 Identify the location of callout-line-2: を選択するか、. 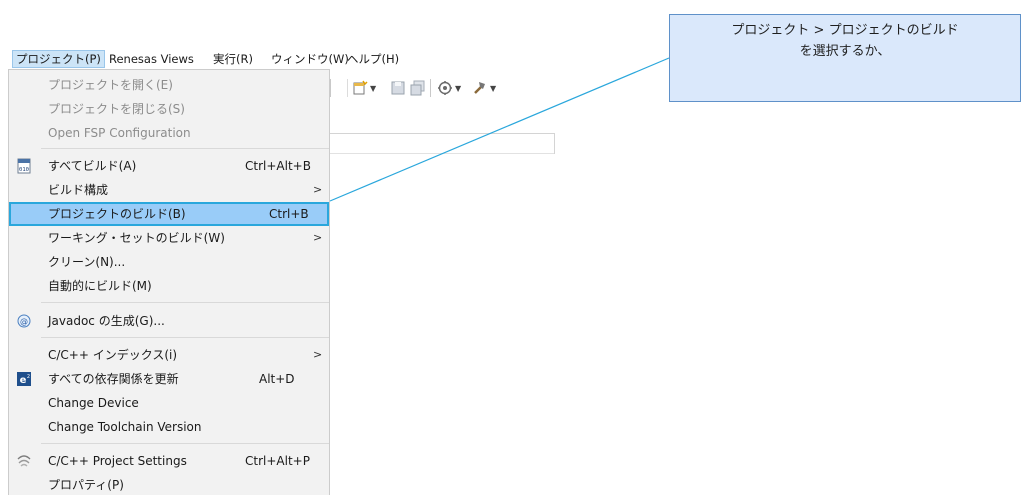
(845, 51).